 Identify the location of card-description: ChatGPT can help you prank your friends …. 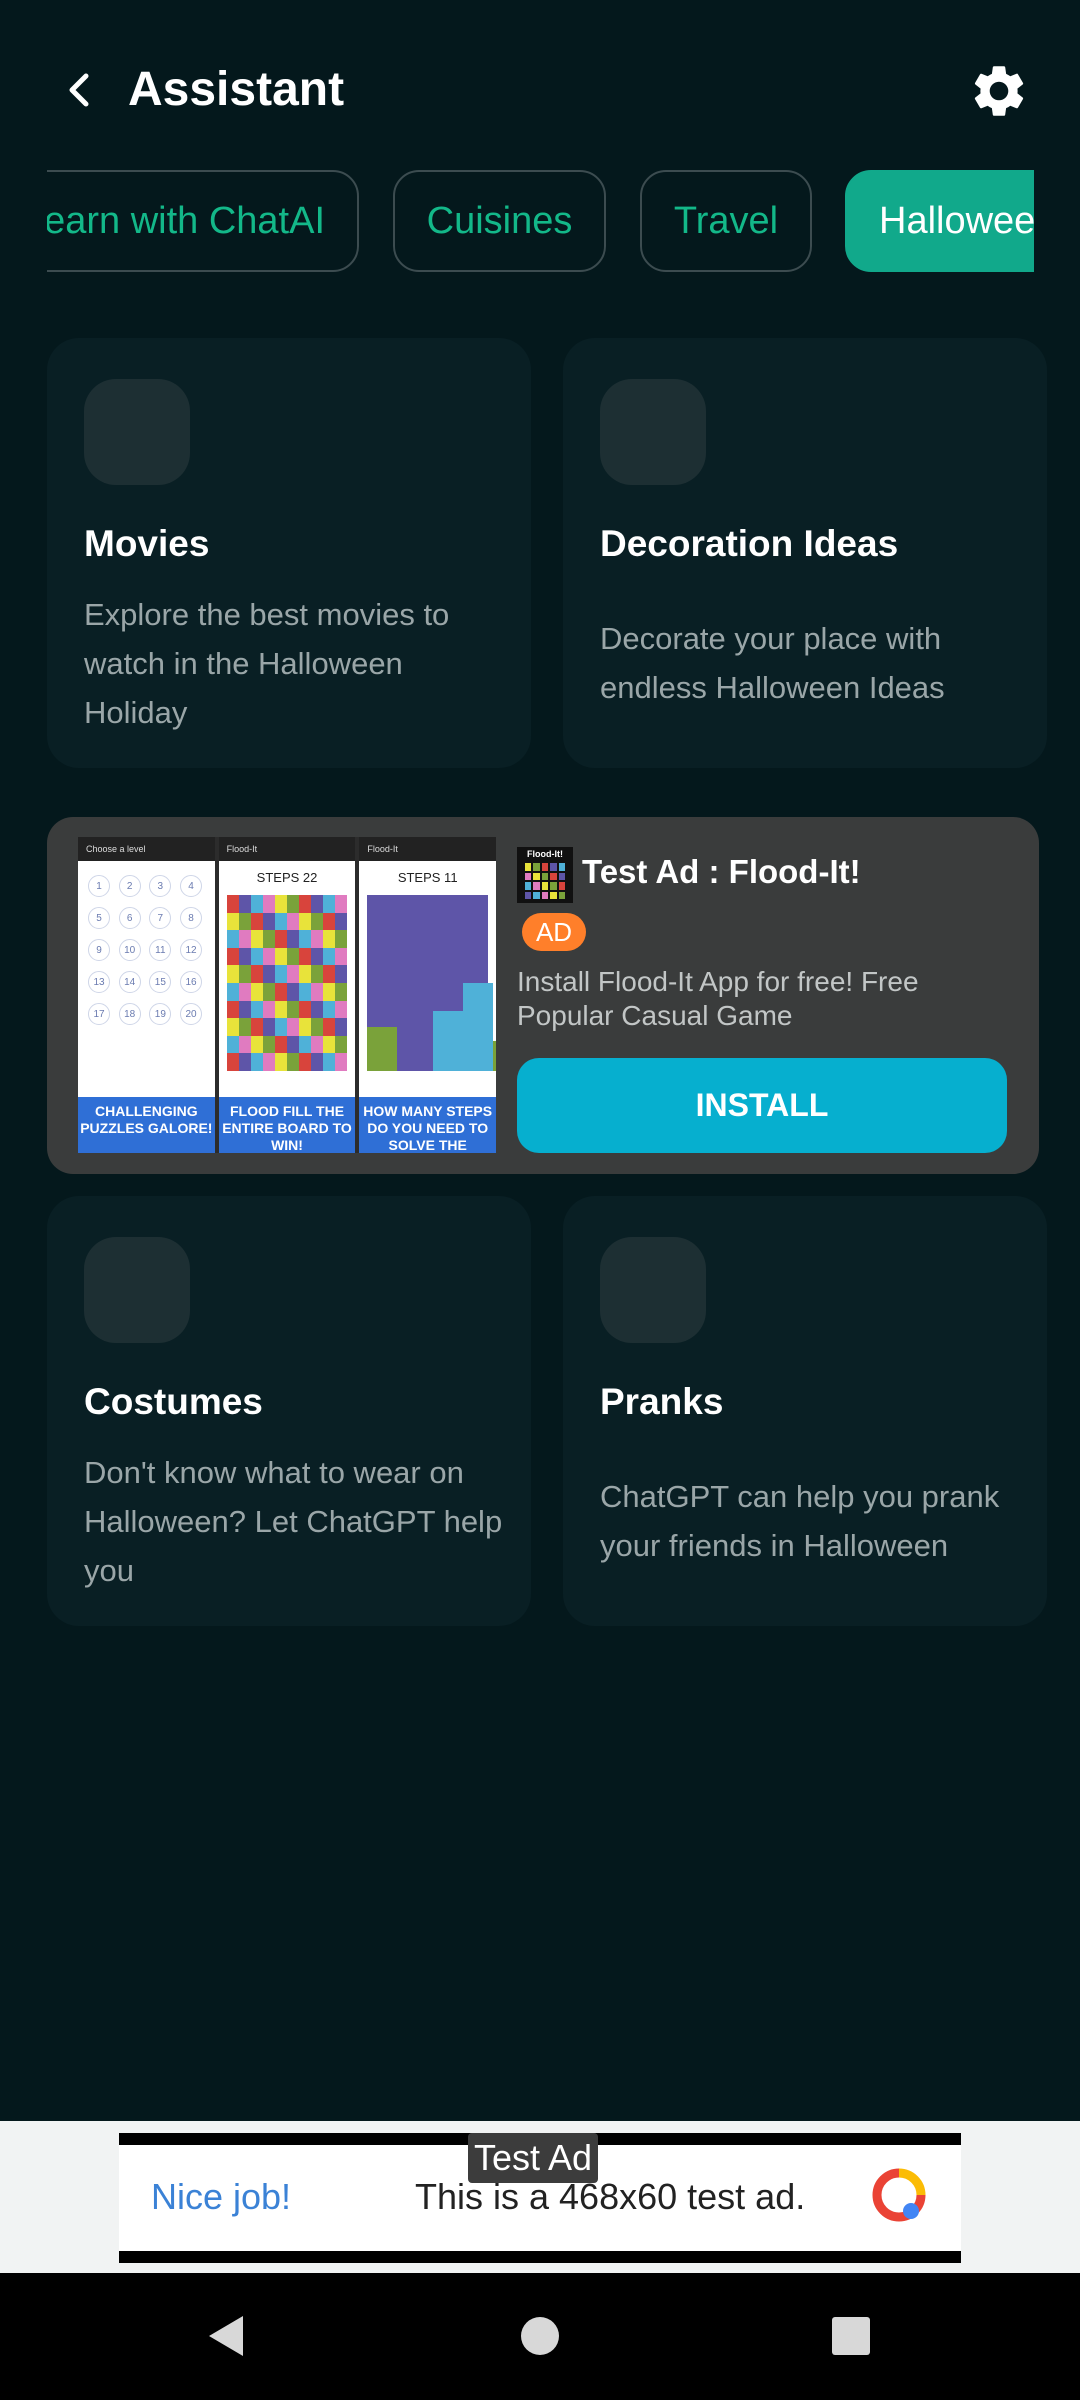
(800, 1521).